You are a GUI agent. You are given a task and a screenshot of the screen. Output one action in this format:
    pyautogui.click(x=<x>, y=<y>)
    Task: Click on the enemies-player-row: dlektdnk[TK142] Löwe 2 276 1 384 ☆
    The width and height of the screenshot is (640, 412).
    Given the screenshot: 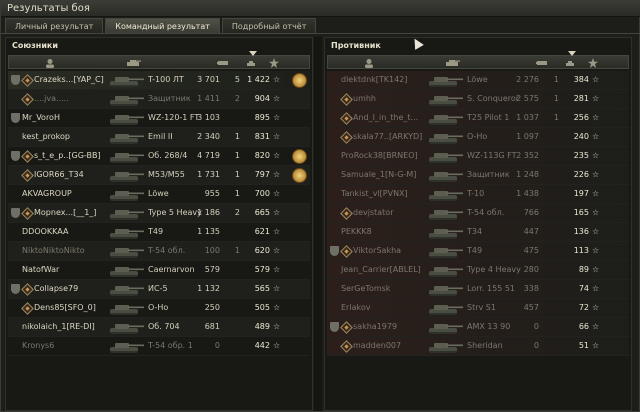 What is the action you would take?
    pyautogui.click(x=478, y=80)
    